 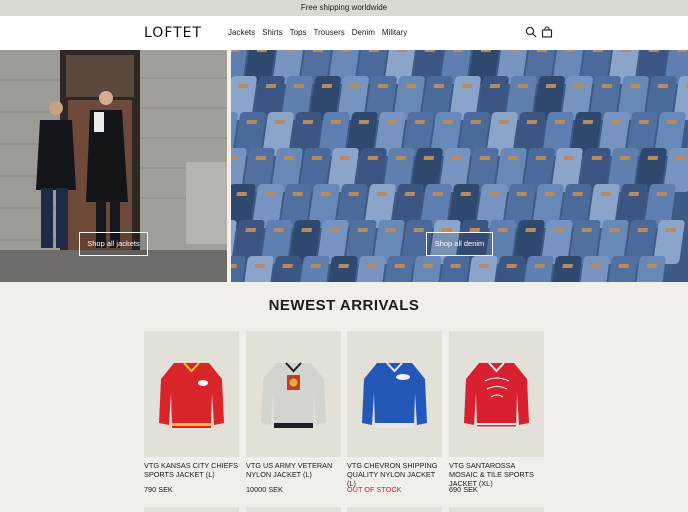 What do you see at coordinates (539, 32) in the screenshot?
I see `header-icons` at bounding box center [539, 32].